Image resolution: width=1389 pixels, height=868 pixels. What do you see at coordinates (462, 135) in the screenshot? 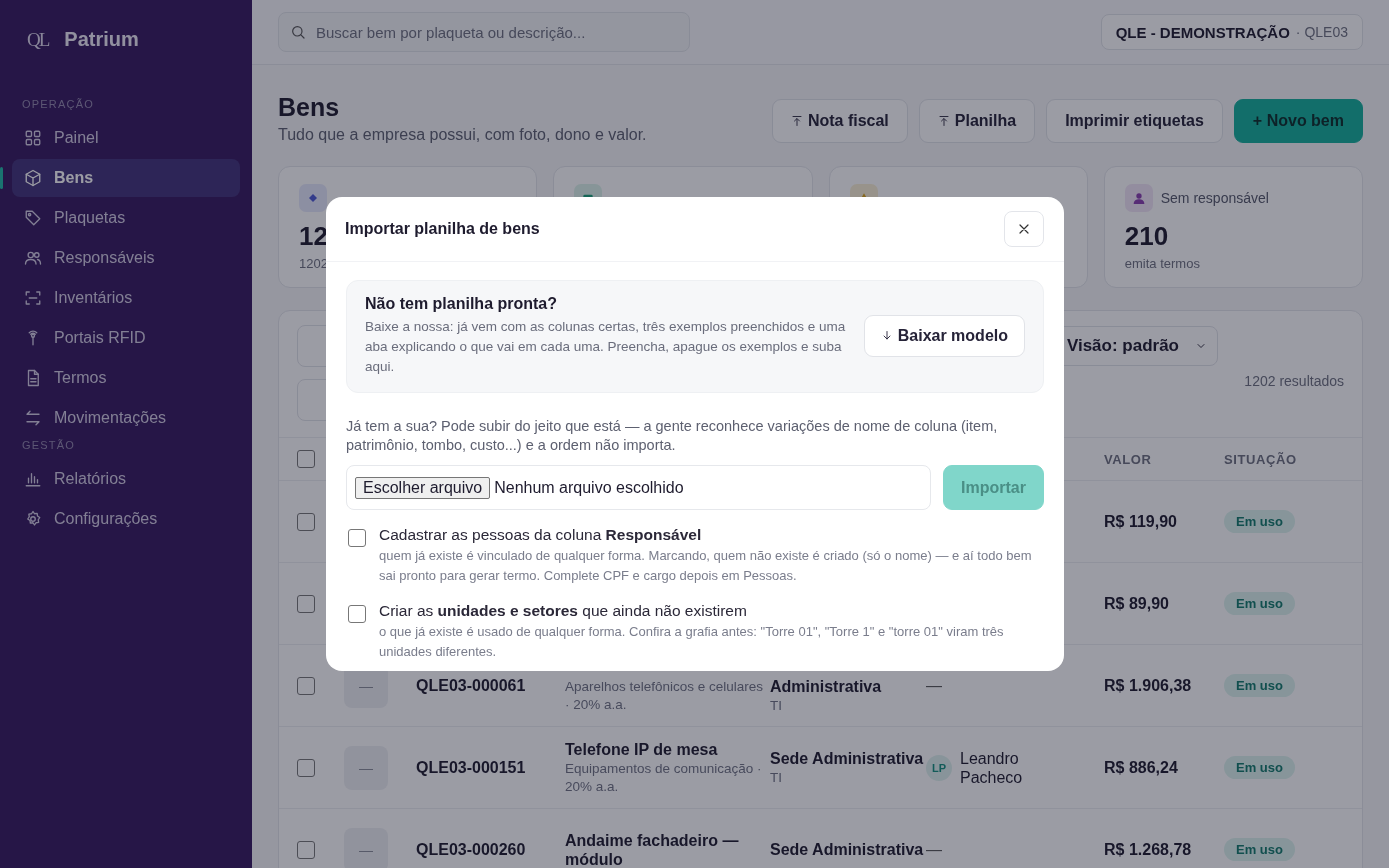
I see `page-subtitle: Tudo que a empresa possui, com foto, dono e valor.` at bounding box center [462, 135].